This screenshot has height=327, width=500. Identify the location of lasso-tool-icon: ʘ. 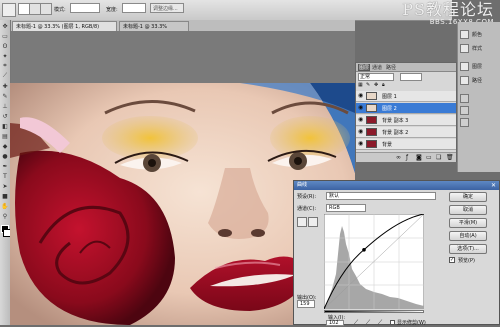
(5, 46).